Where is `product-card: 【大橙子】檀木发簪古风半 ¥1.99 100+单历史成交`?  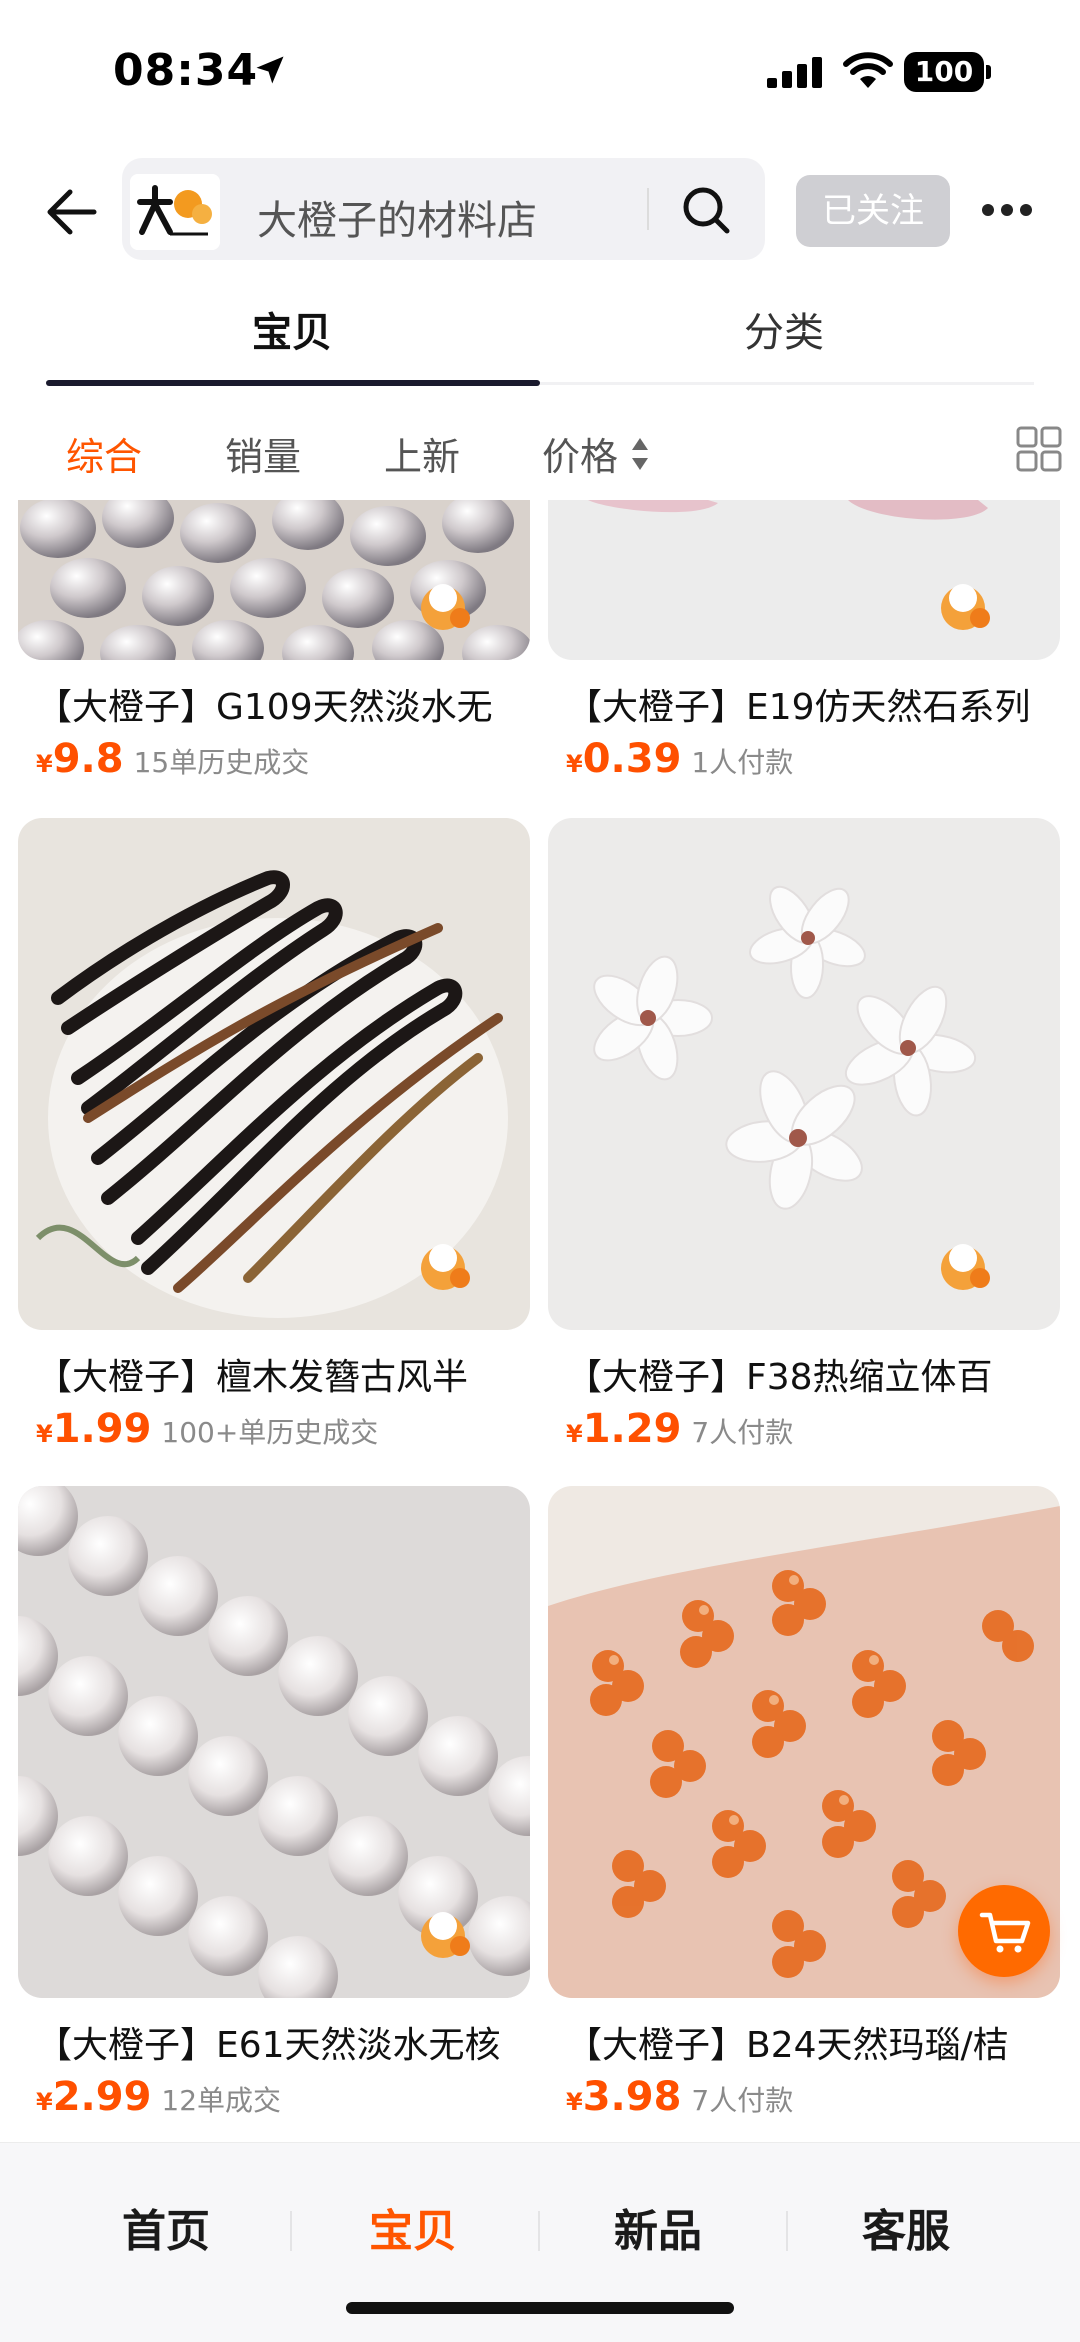 product-card: 【大橙子】檀木发簪古风半 ¥1.99 100+单历史成交 is located at coordinates (274, 1135).